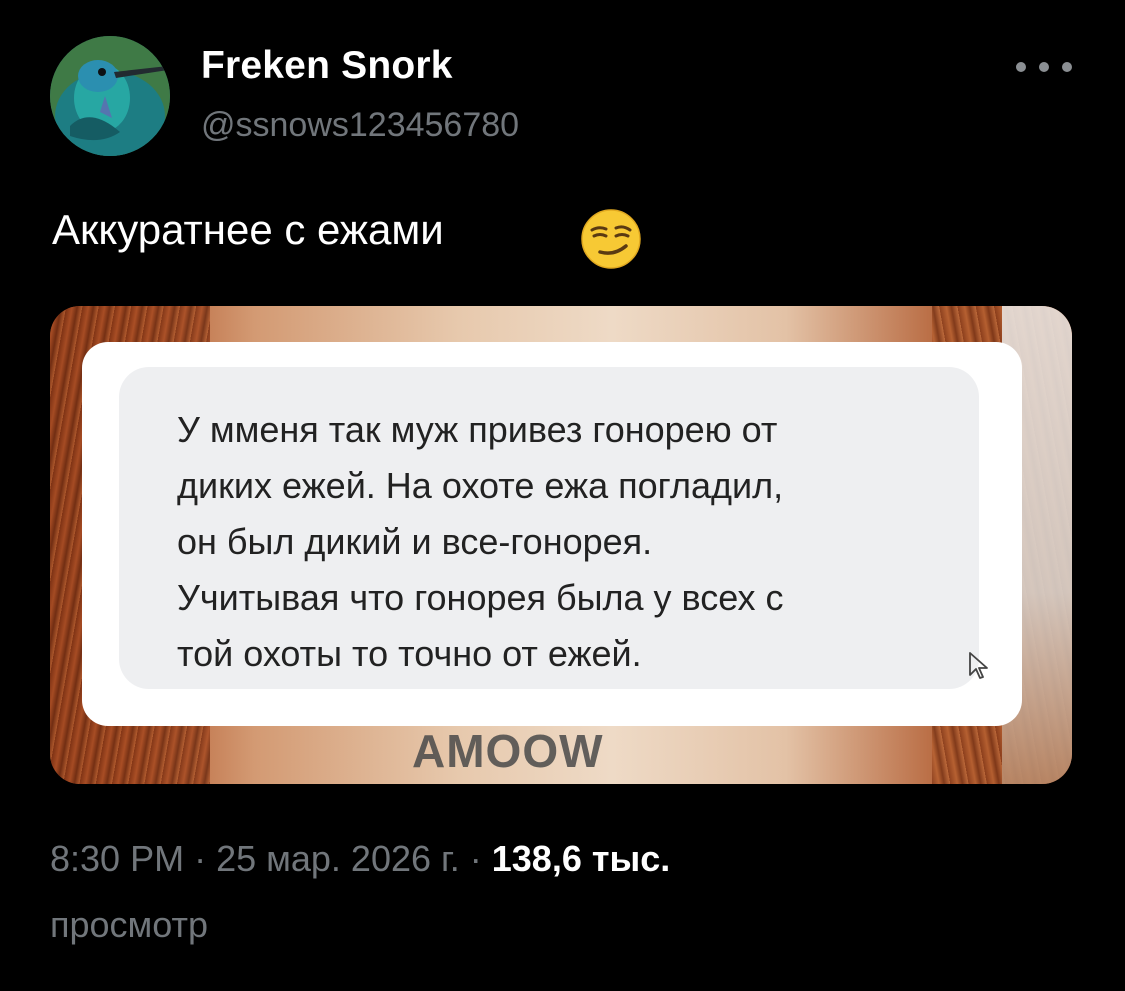 This screenshot has width=1125, height=991. I want to click on views-label: просмотр, so click(129, 925).